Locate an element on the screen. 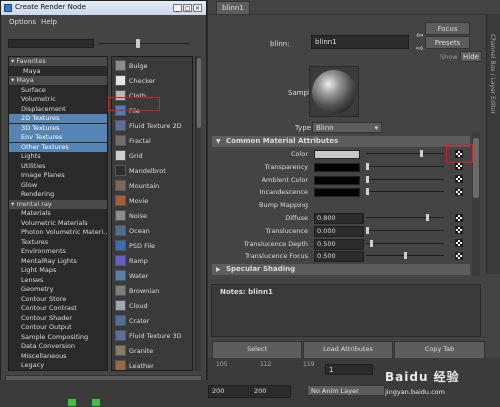 The height and width of the screenshot is (407, 500). show-button: Show is located at coordinates (449, 57).